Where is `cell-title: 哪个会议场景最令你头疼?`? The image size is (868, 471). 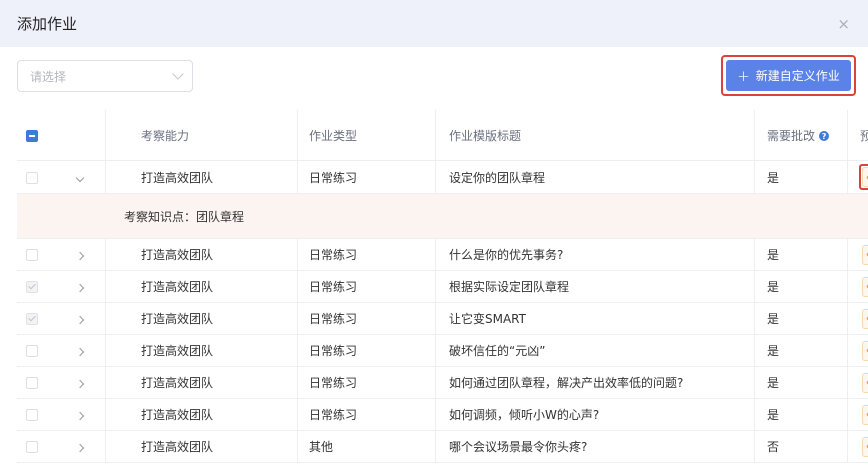 cell-title: 哪个会议场景最令你头疼? is located at coordinates (595, 446).